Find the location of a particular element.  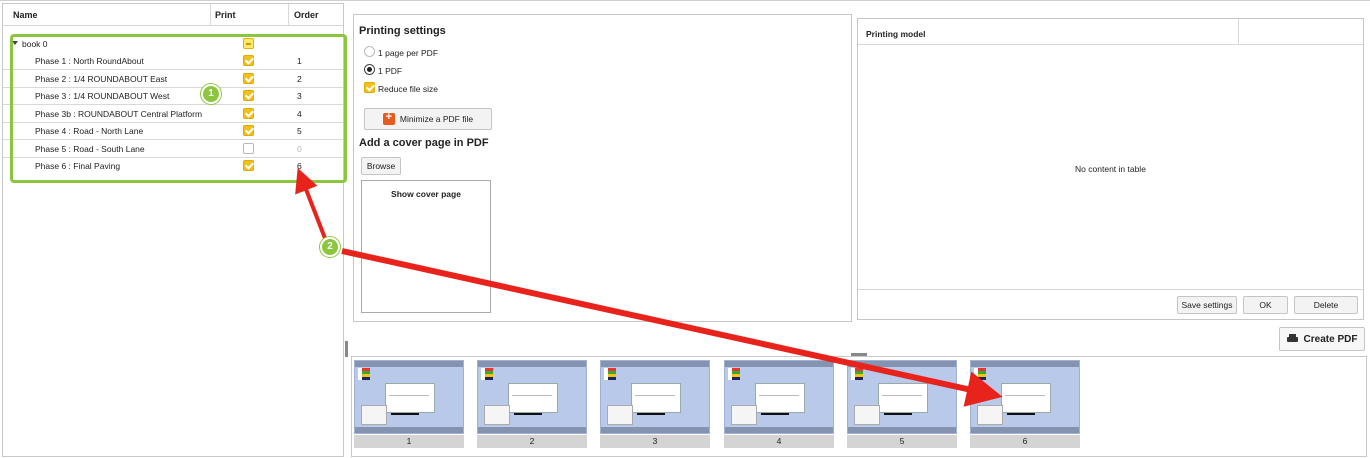

cover-page-preview: Show cover page is located at coordinates (426, 246).